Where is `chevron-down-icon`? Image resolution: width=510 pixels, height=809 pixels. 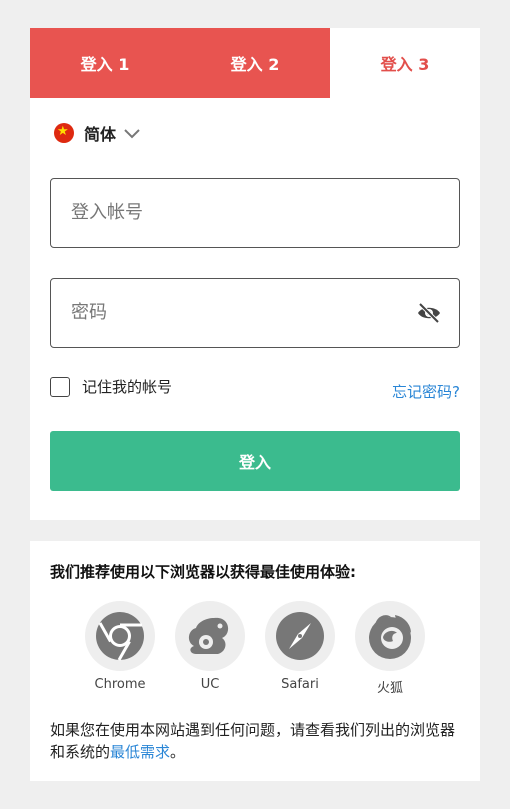 chevron-down-icon is located at coordinates (132, 133).